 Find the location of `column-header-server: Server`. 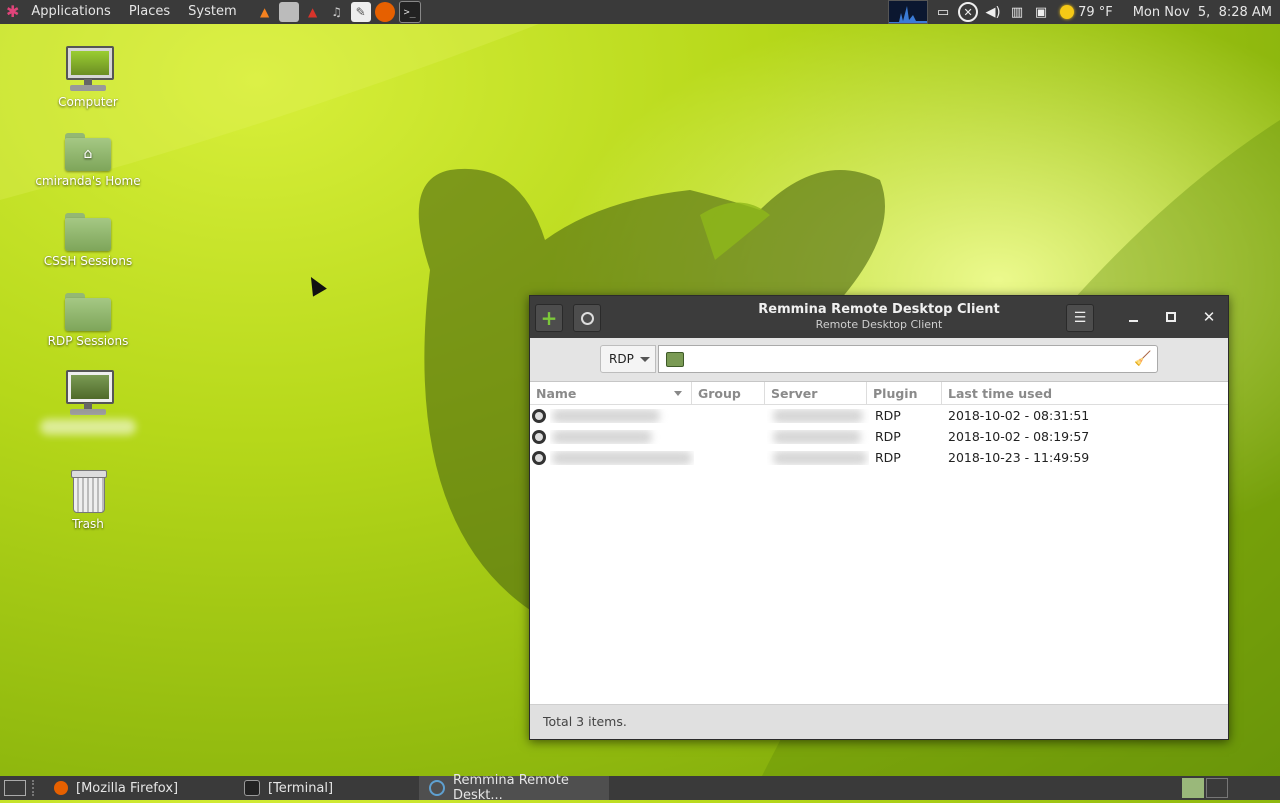

column-header-server: Server is located at coordinates (816, 393).